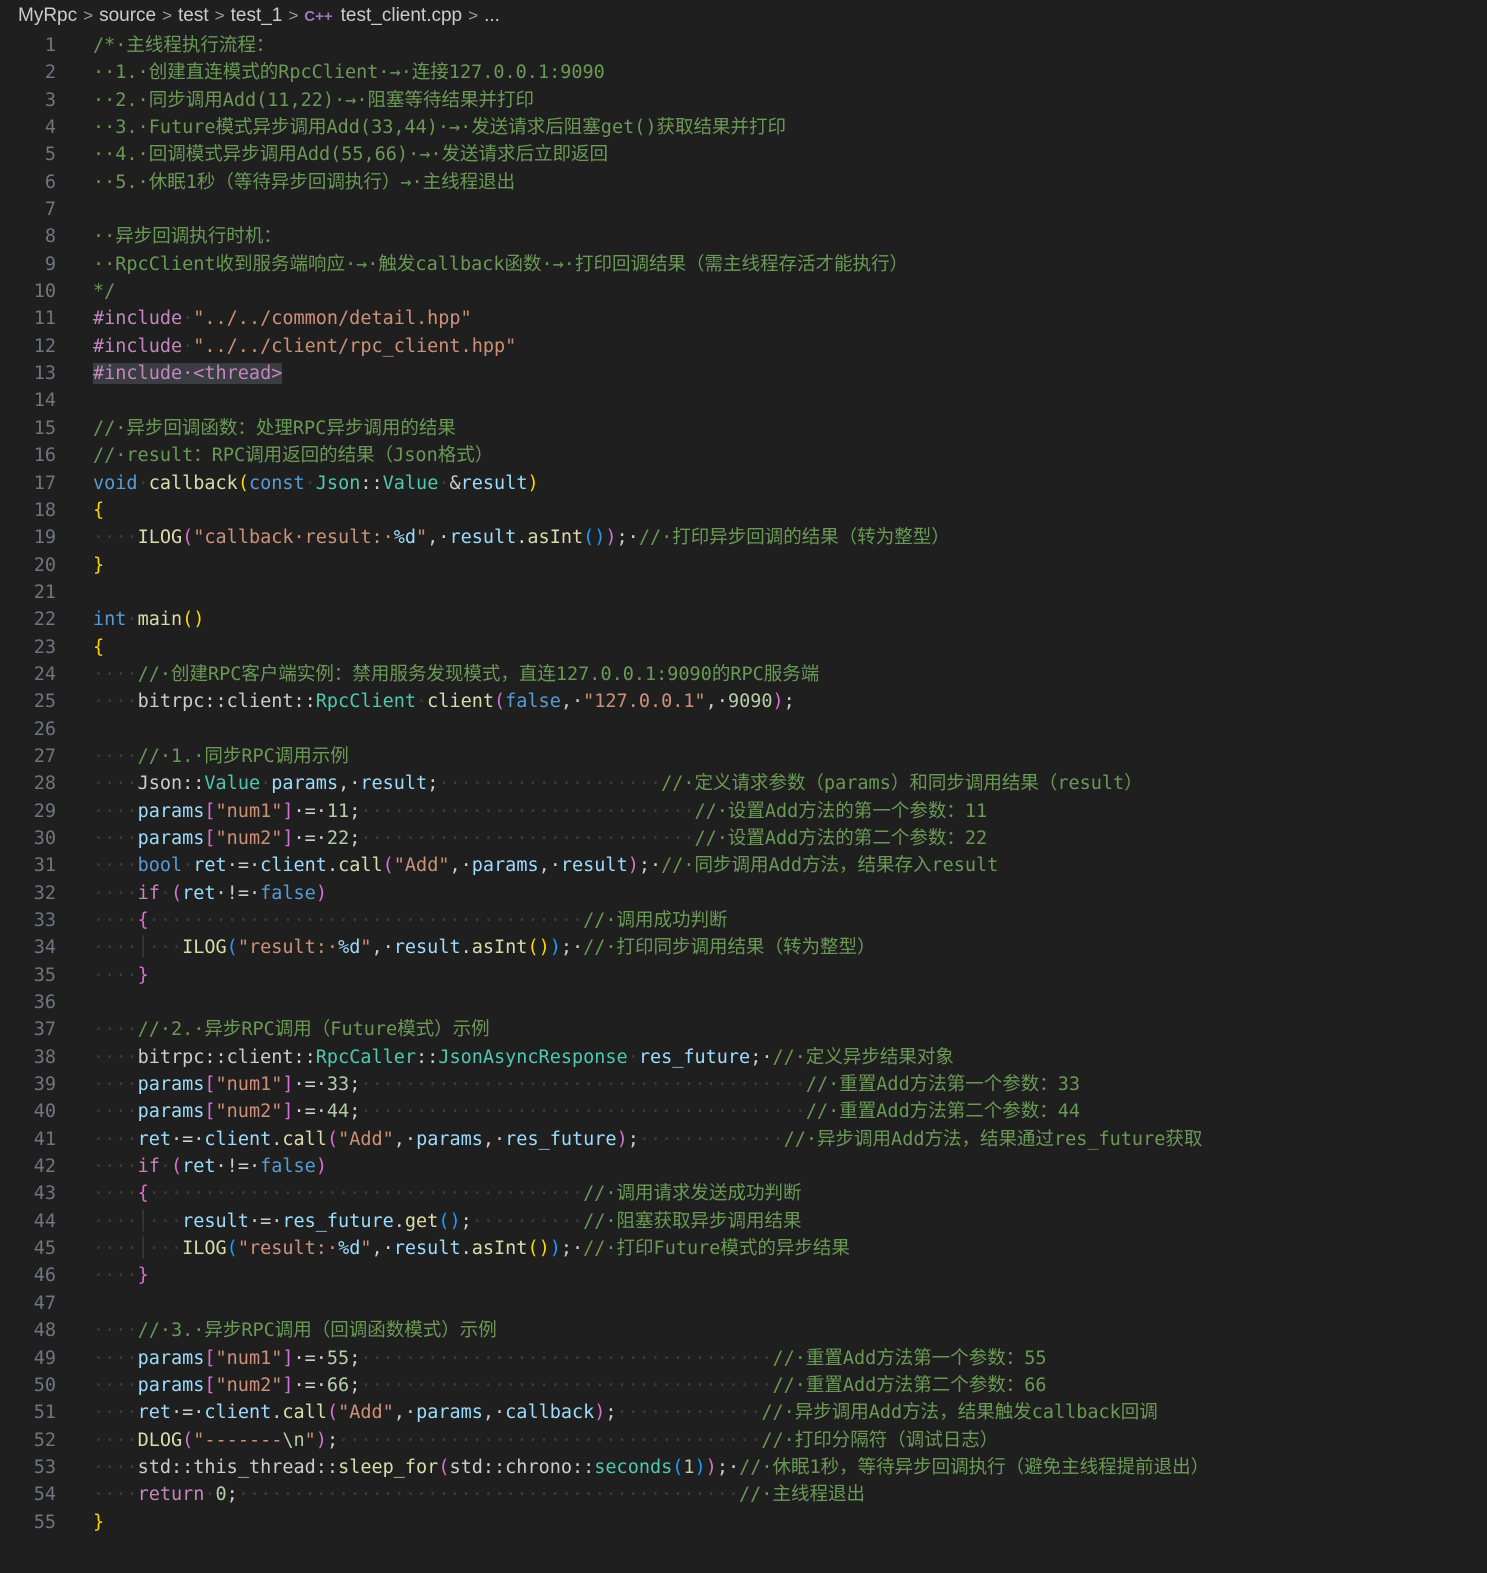 The width and height of the screenshot is (1487, 1573). What do you see at coordinates (743, 1275) in the screenshot?
I see `code-line: 46 ····}` at bounding box center [743, 1275].